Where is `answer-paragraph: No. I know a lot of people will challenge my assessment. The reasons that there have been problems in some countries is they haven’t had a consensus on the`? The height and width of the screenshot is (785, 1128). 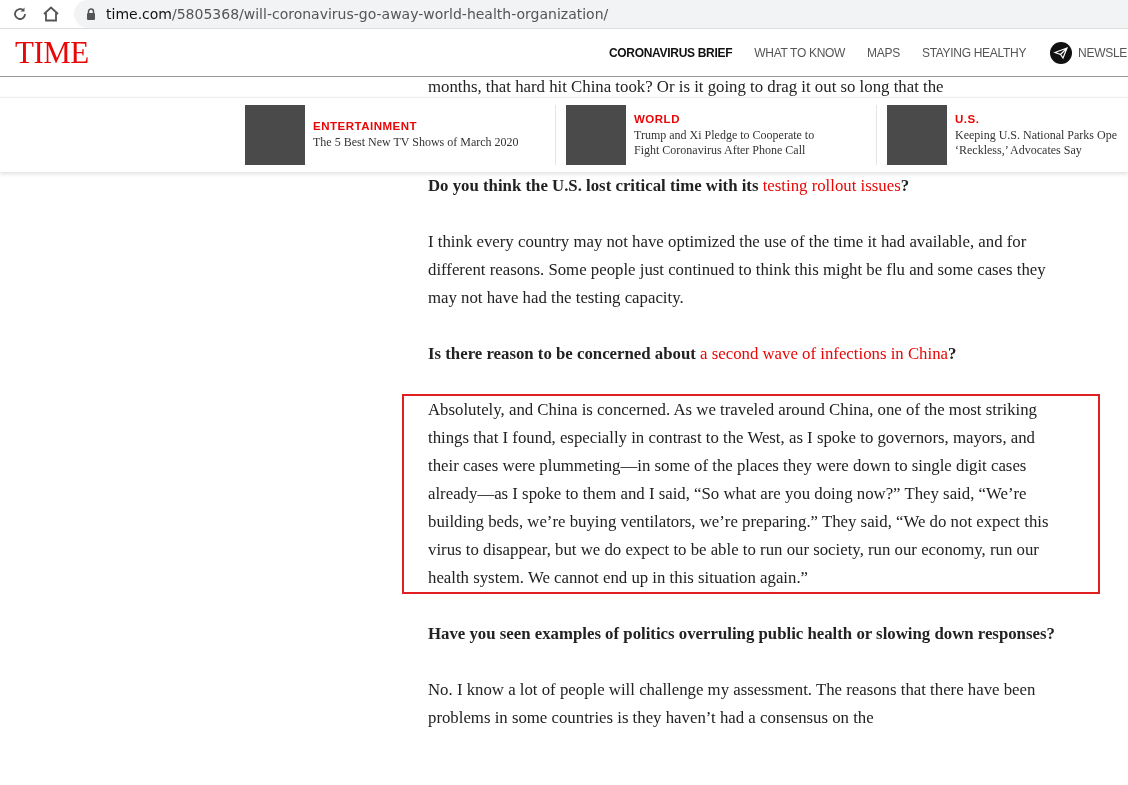
answer-paragraph: No. I know a lot of people will challenge my assessment. The reasons that there have been problems in some countries is they haven’t had a consensus on the is located at coordinates (732, 704).